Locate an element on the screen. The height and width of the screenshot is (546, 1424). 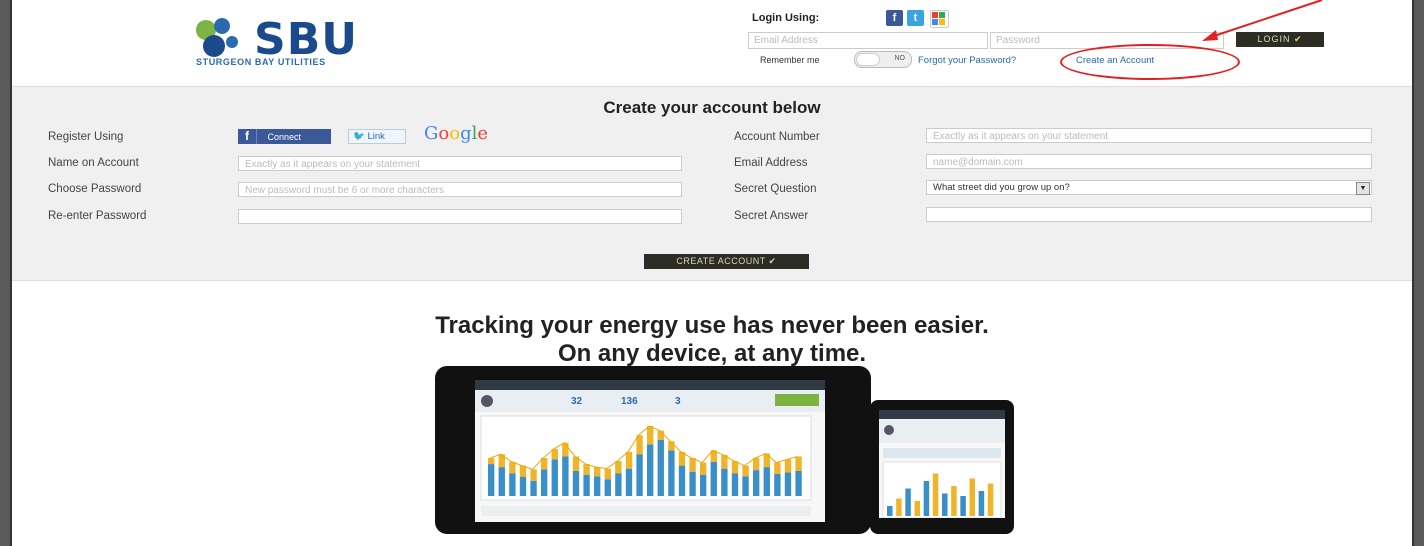
facebook-connect-label: Connect is located at coordinates (284, 137).